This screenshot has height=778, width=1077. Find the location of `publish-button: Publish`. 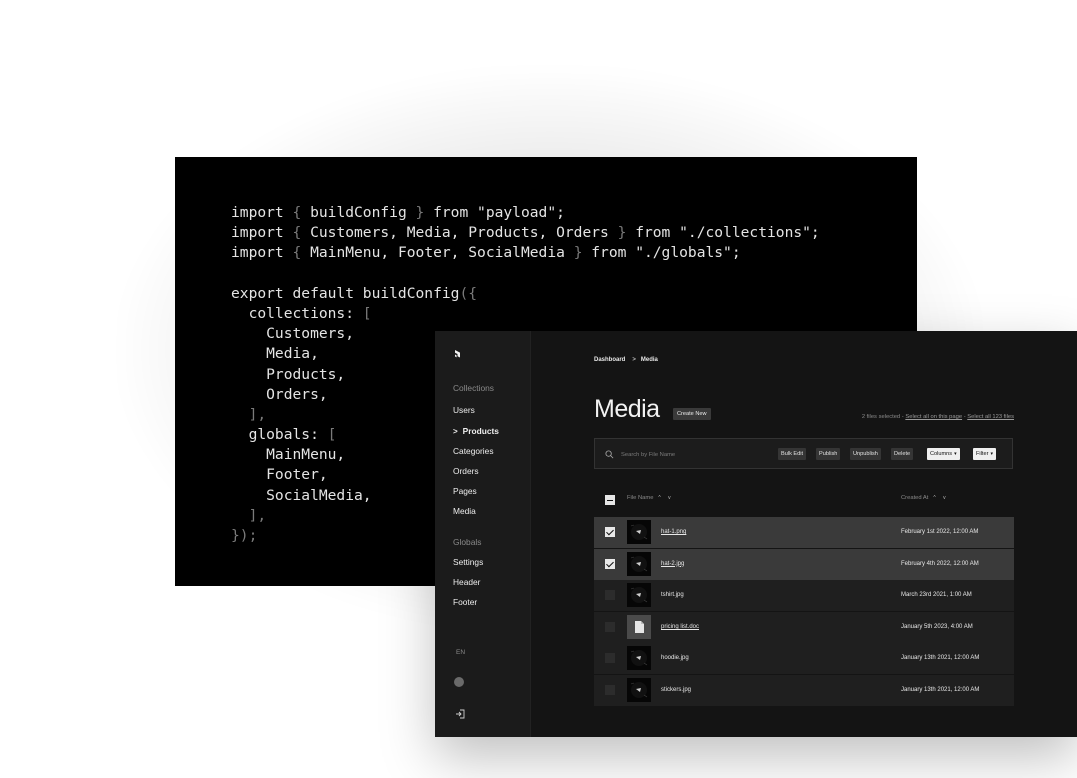

publish-button: Publish is located at coordinates (828, 454).